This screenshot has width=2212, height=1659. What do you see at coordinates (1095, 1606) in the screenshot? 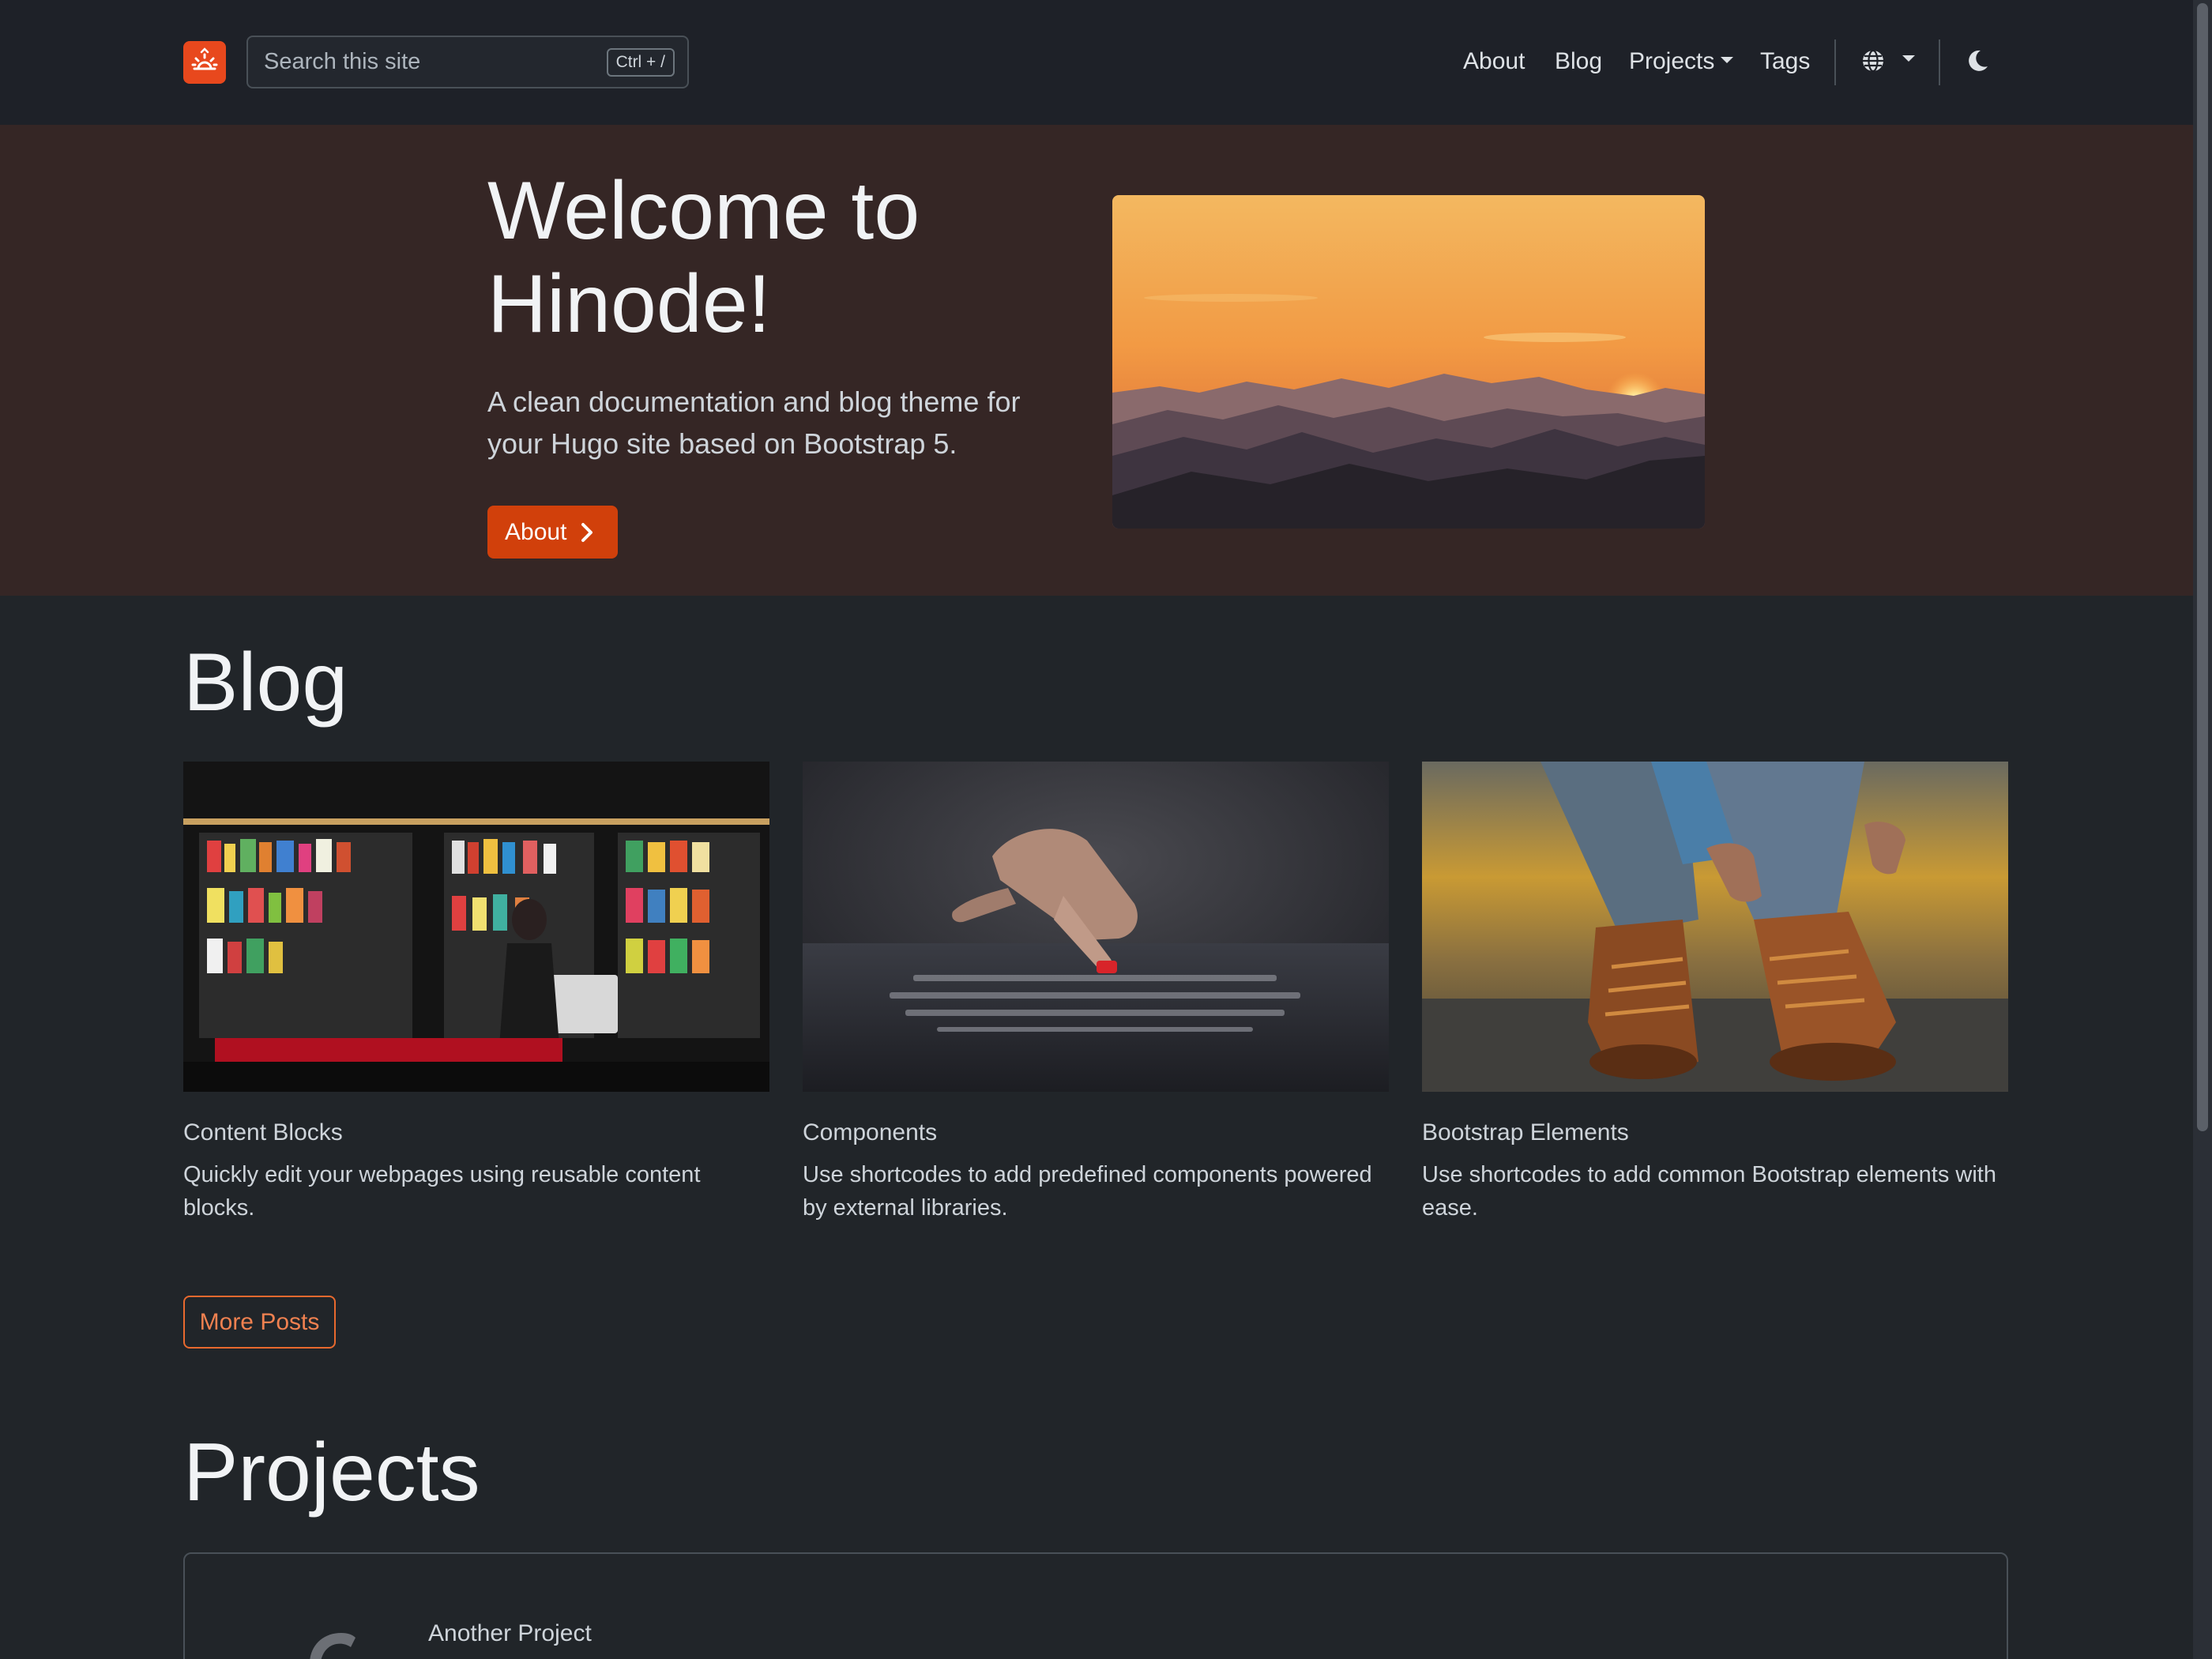
I see `project-card: Another Project` at bounding box center [1095, 1606].